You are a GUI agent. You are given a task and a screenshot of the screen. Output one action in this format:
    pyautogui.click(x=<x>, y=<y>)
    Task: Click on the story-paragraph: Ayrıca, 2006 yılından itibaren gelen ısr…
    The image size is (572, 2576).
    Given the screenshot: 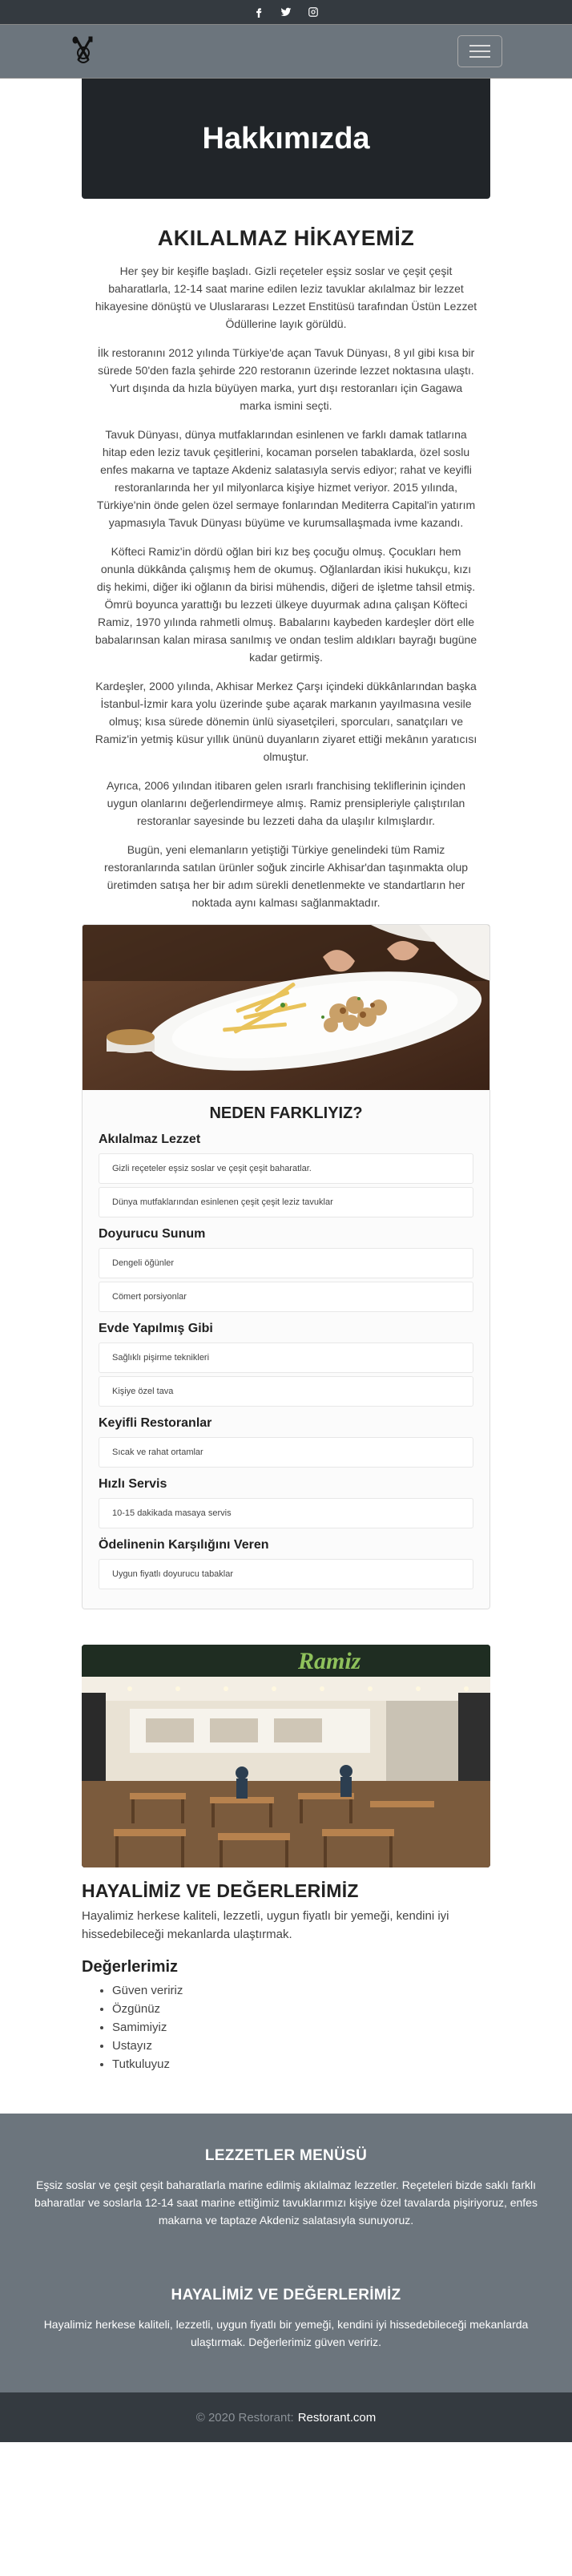 What is the action you would take?
    pyautogui.click(x=286, y=803)
    